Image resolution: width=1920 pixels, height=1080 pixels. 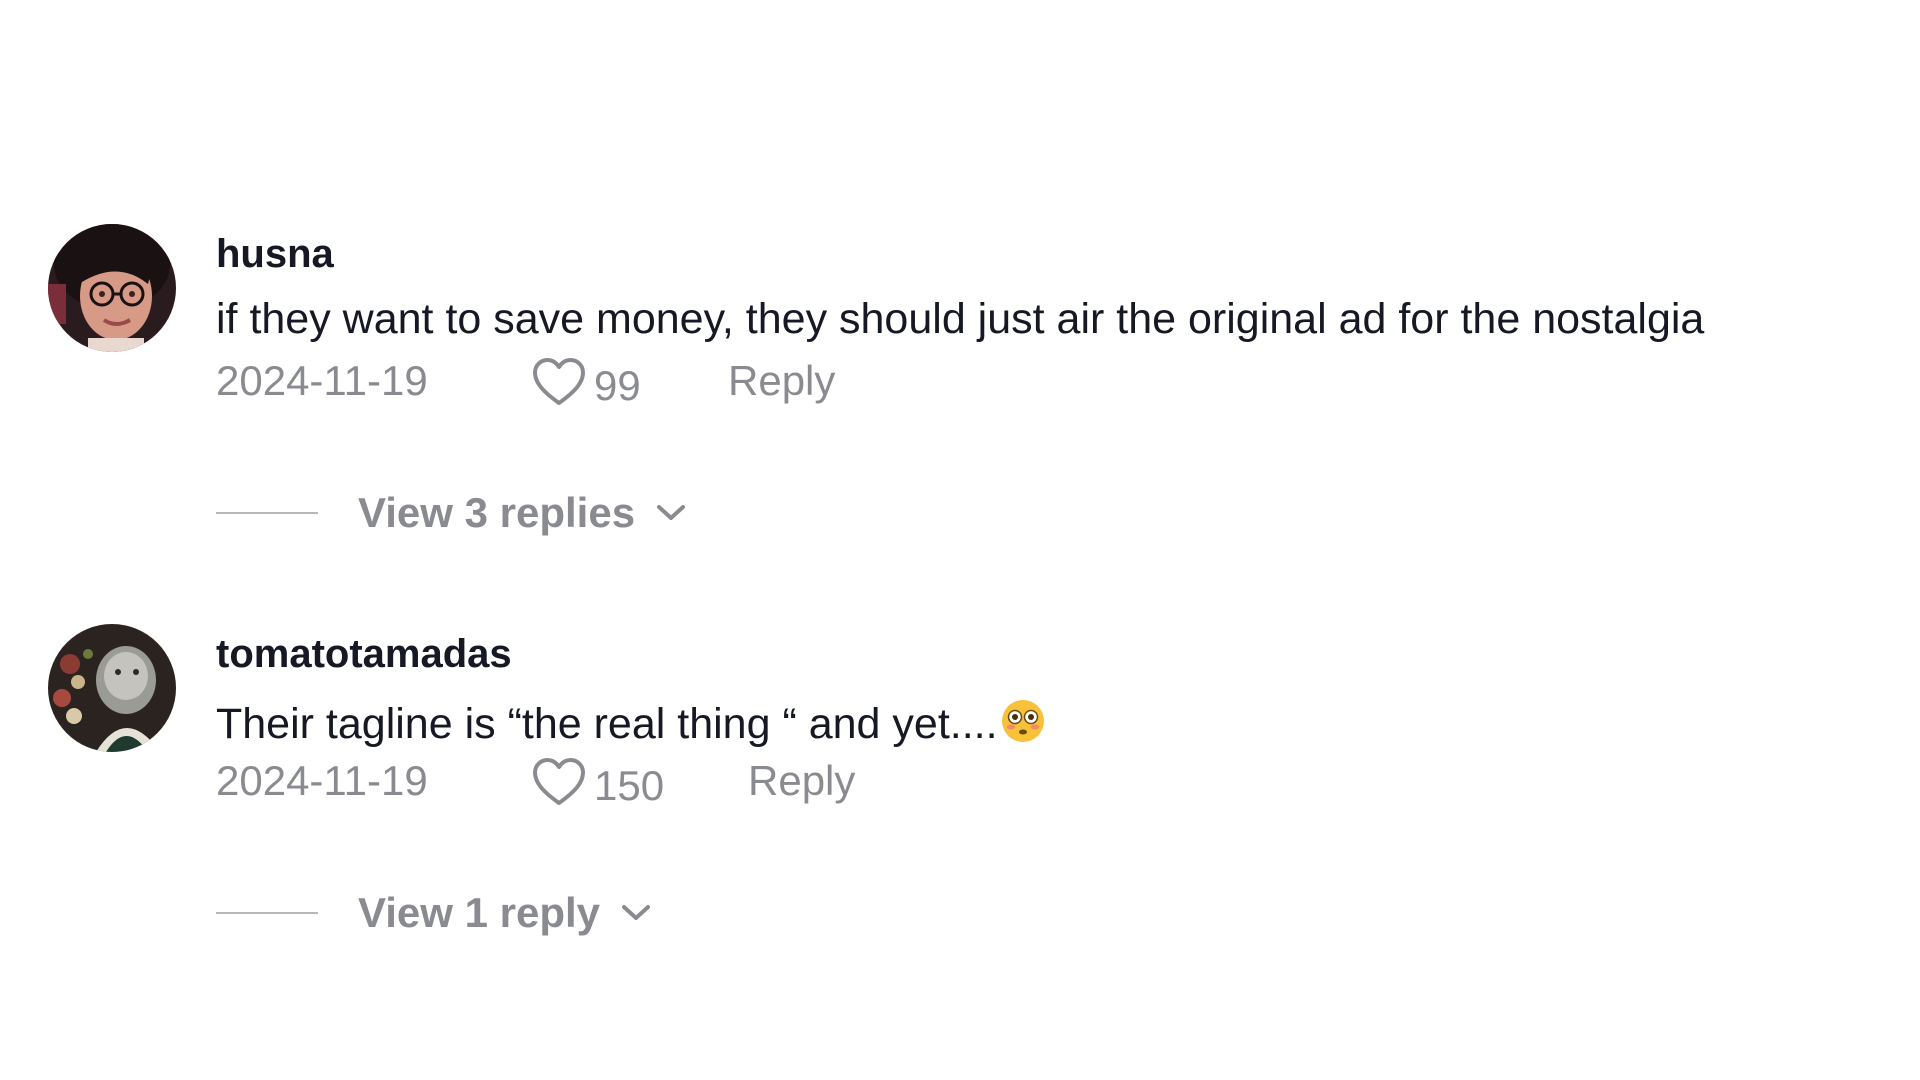 What do you see at coordinates (275, 254) in the screenshot?
I see `comment-username: husna` at bounding box center [275, 254].